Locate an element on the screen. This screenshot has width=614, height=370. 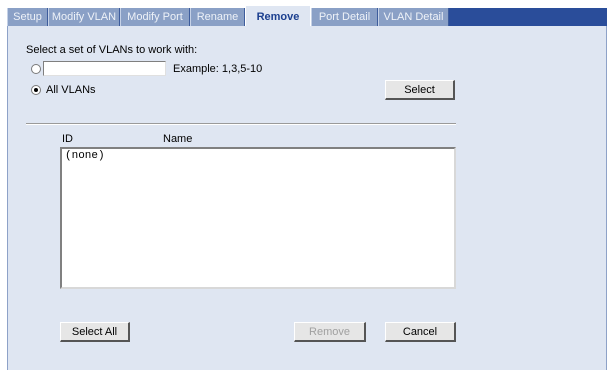
tab-vlan-detail: VLAN Detail is located at coordinates (413, 17).